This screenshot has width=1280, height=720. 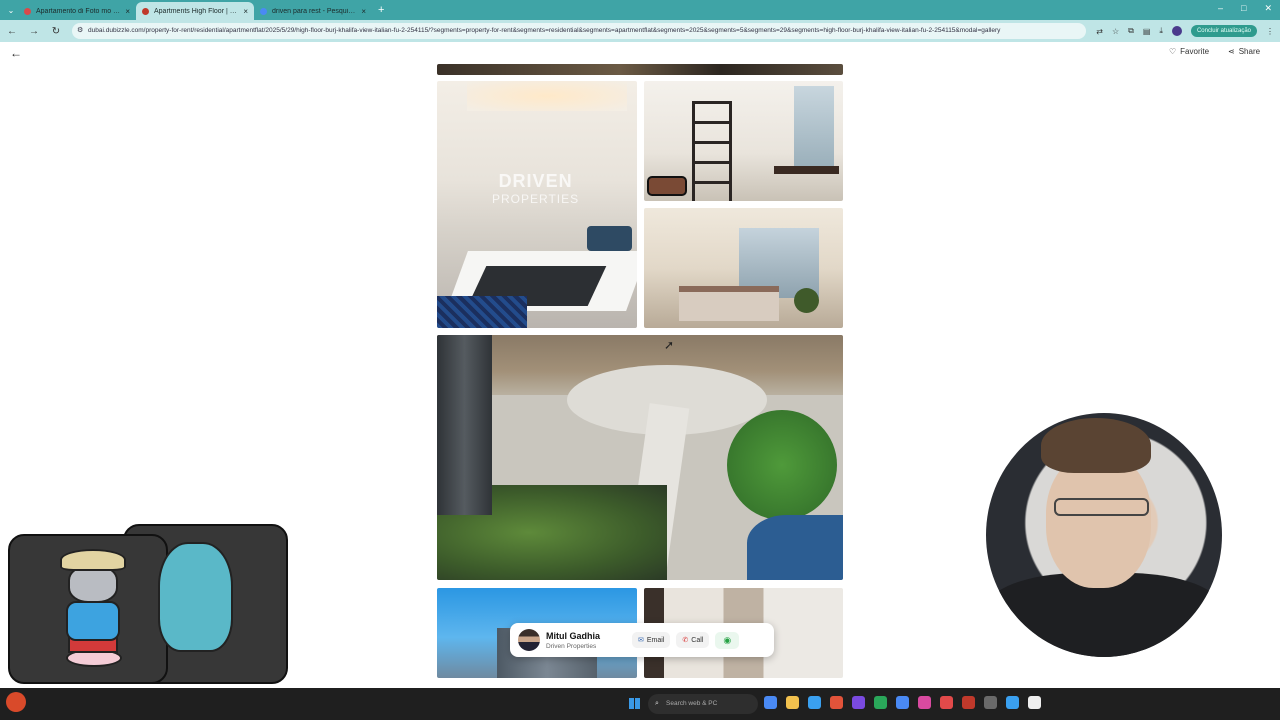 What do you see at coordinates (1115, 31) in the screenshot?
I see `bookmark-star-icon: ☆` at bounding box center [1115, 31].